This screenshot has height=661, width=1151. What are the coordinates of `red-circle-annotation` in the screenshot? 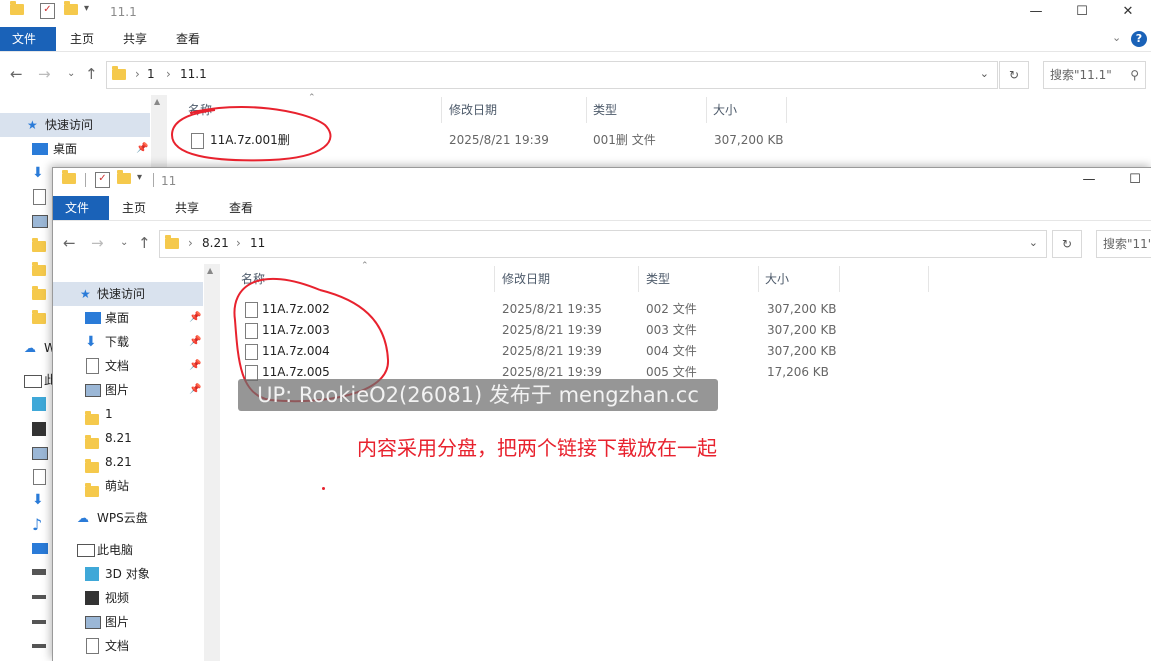 It's located at (251, 134).